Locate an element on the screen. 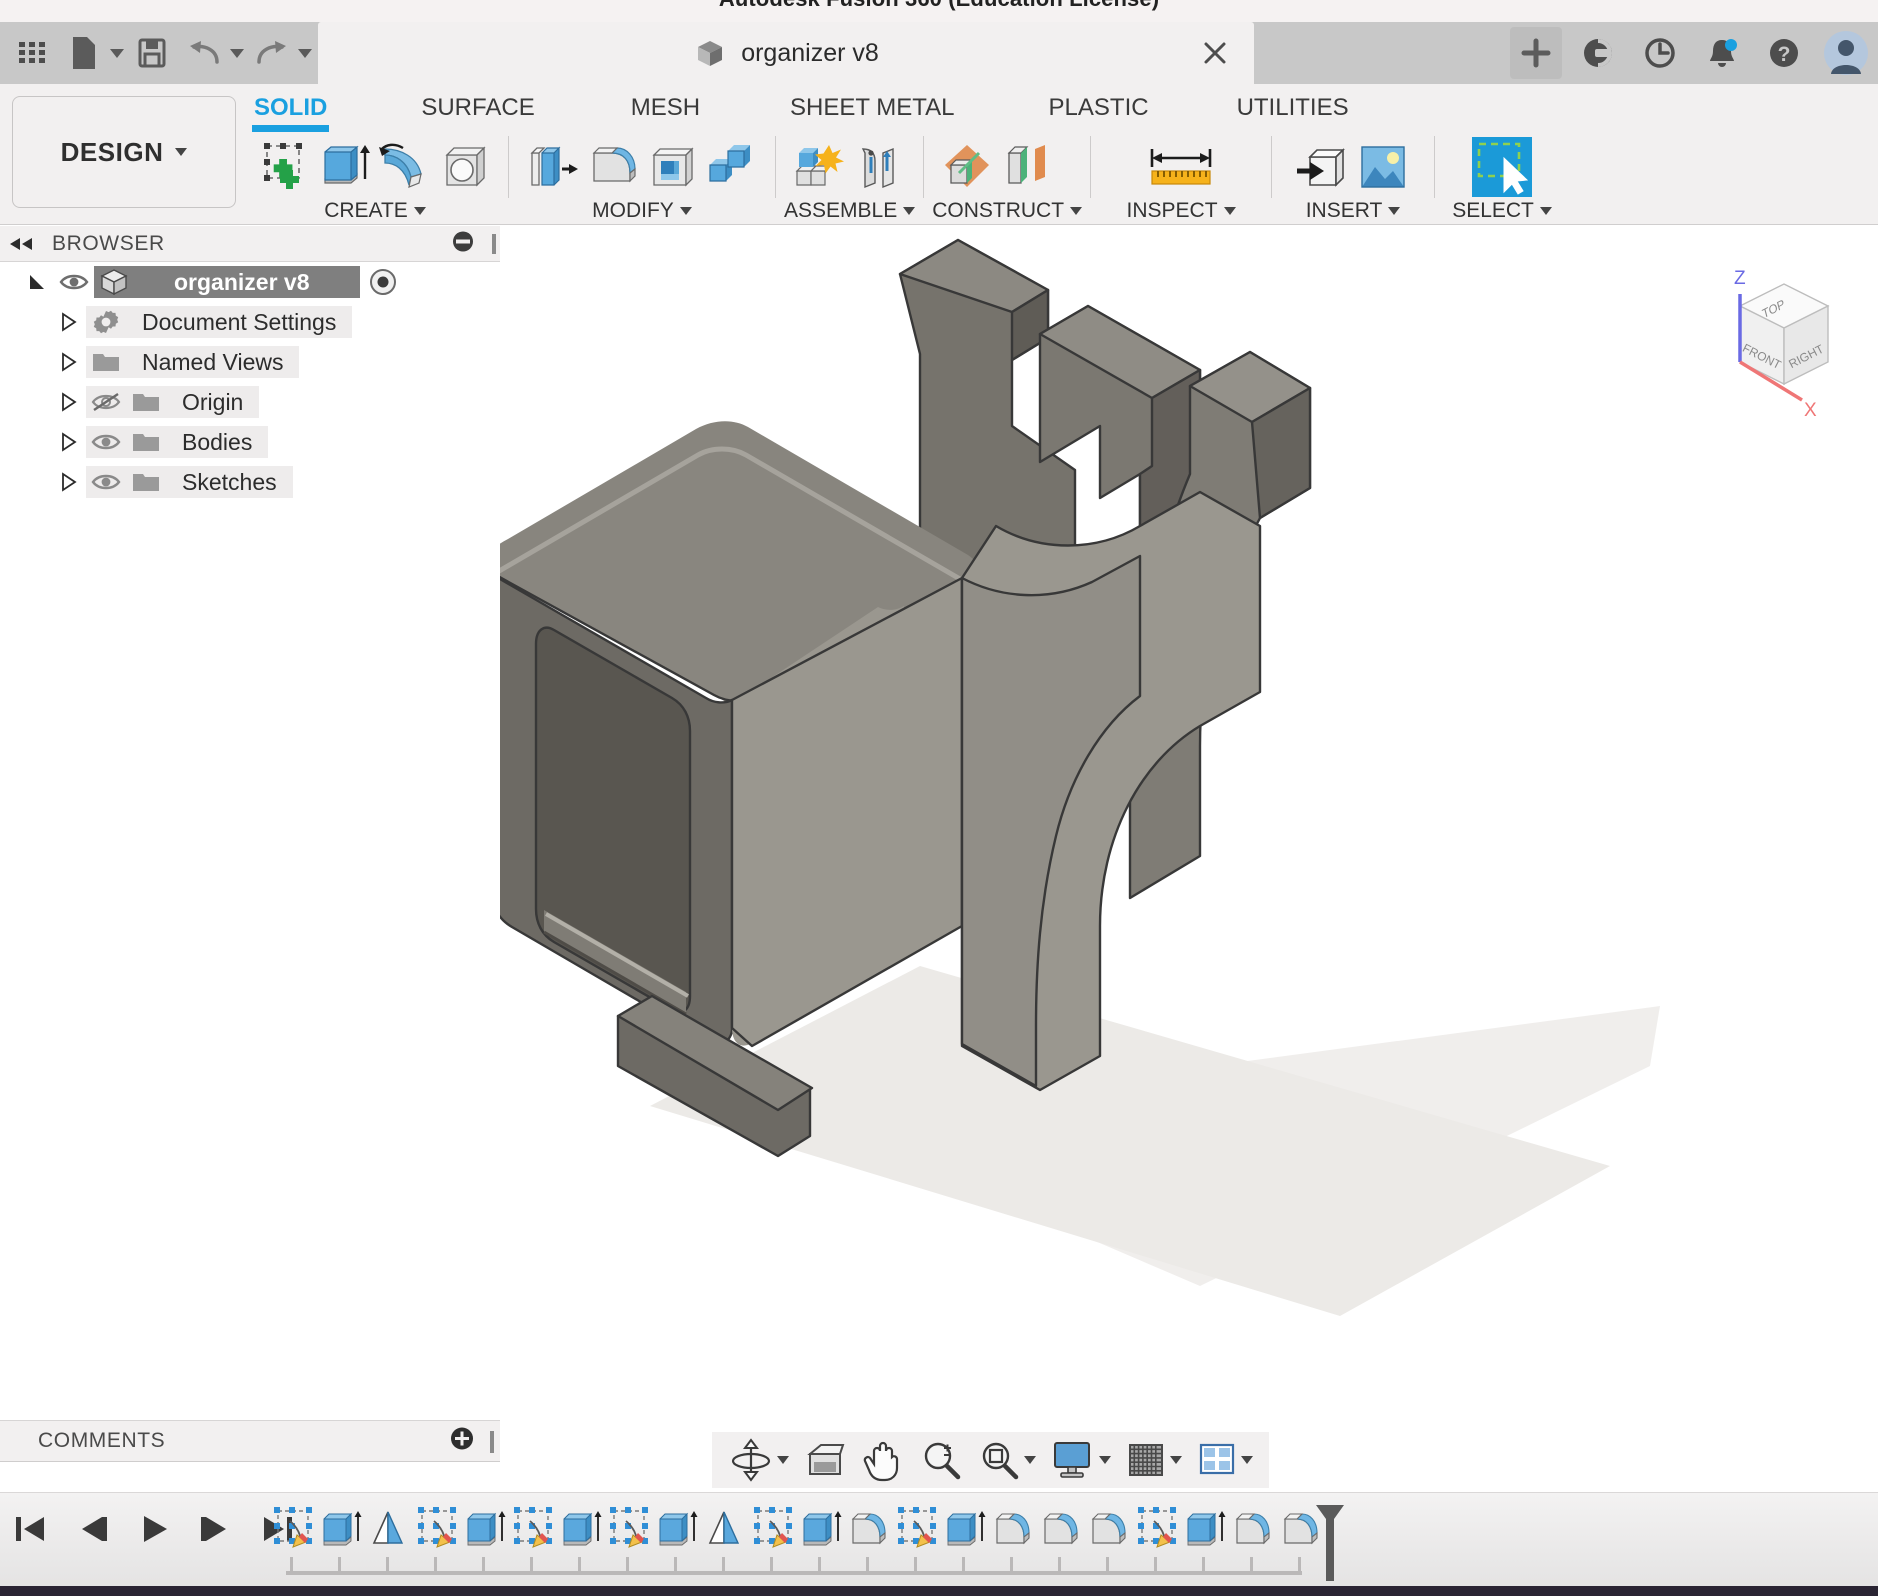  timeline-feature-fillet4 is located at coordinates (1109, 1528).